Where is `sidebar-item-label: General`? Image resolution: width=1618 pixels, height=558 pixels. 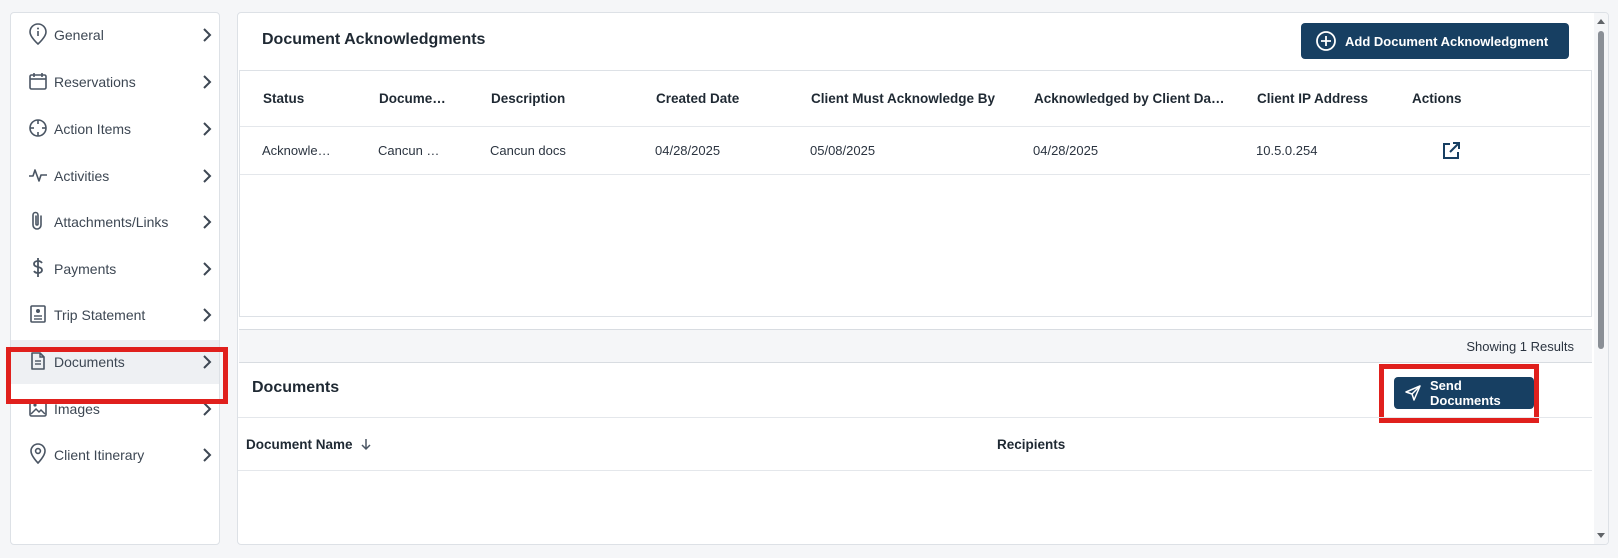
sidebar-item-label: General is located at coordinates (79, 35).